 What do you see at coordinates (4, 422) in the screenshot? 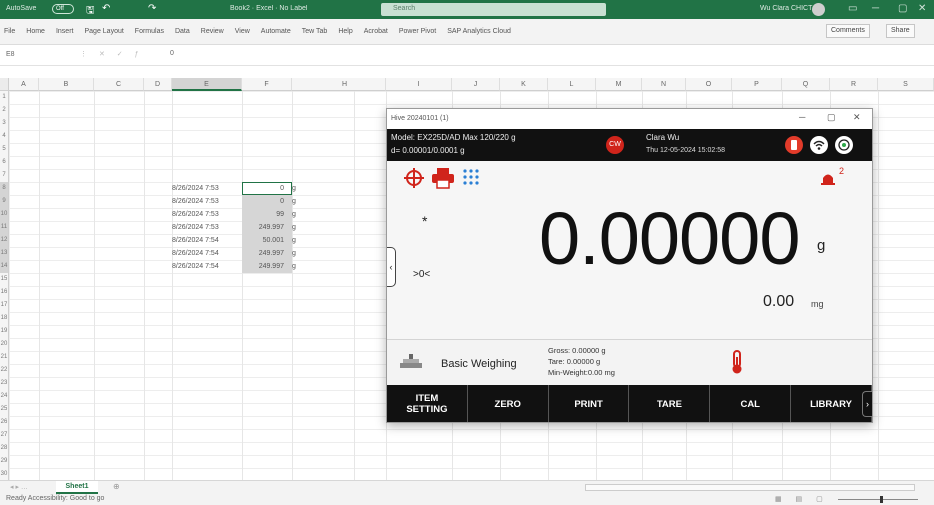
I see `row-header: 26` at bounding box center [4, 422].